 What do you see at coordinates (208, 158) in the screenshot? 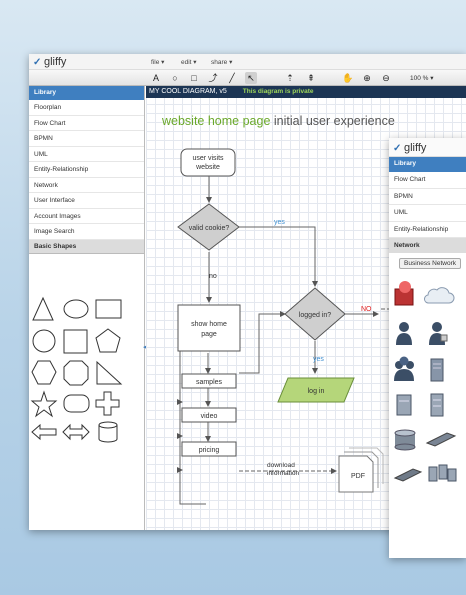
I see `start-node-line1: user visits` at bounding box center [208, 158].